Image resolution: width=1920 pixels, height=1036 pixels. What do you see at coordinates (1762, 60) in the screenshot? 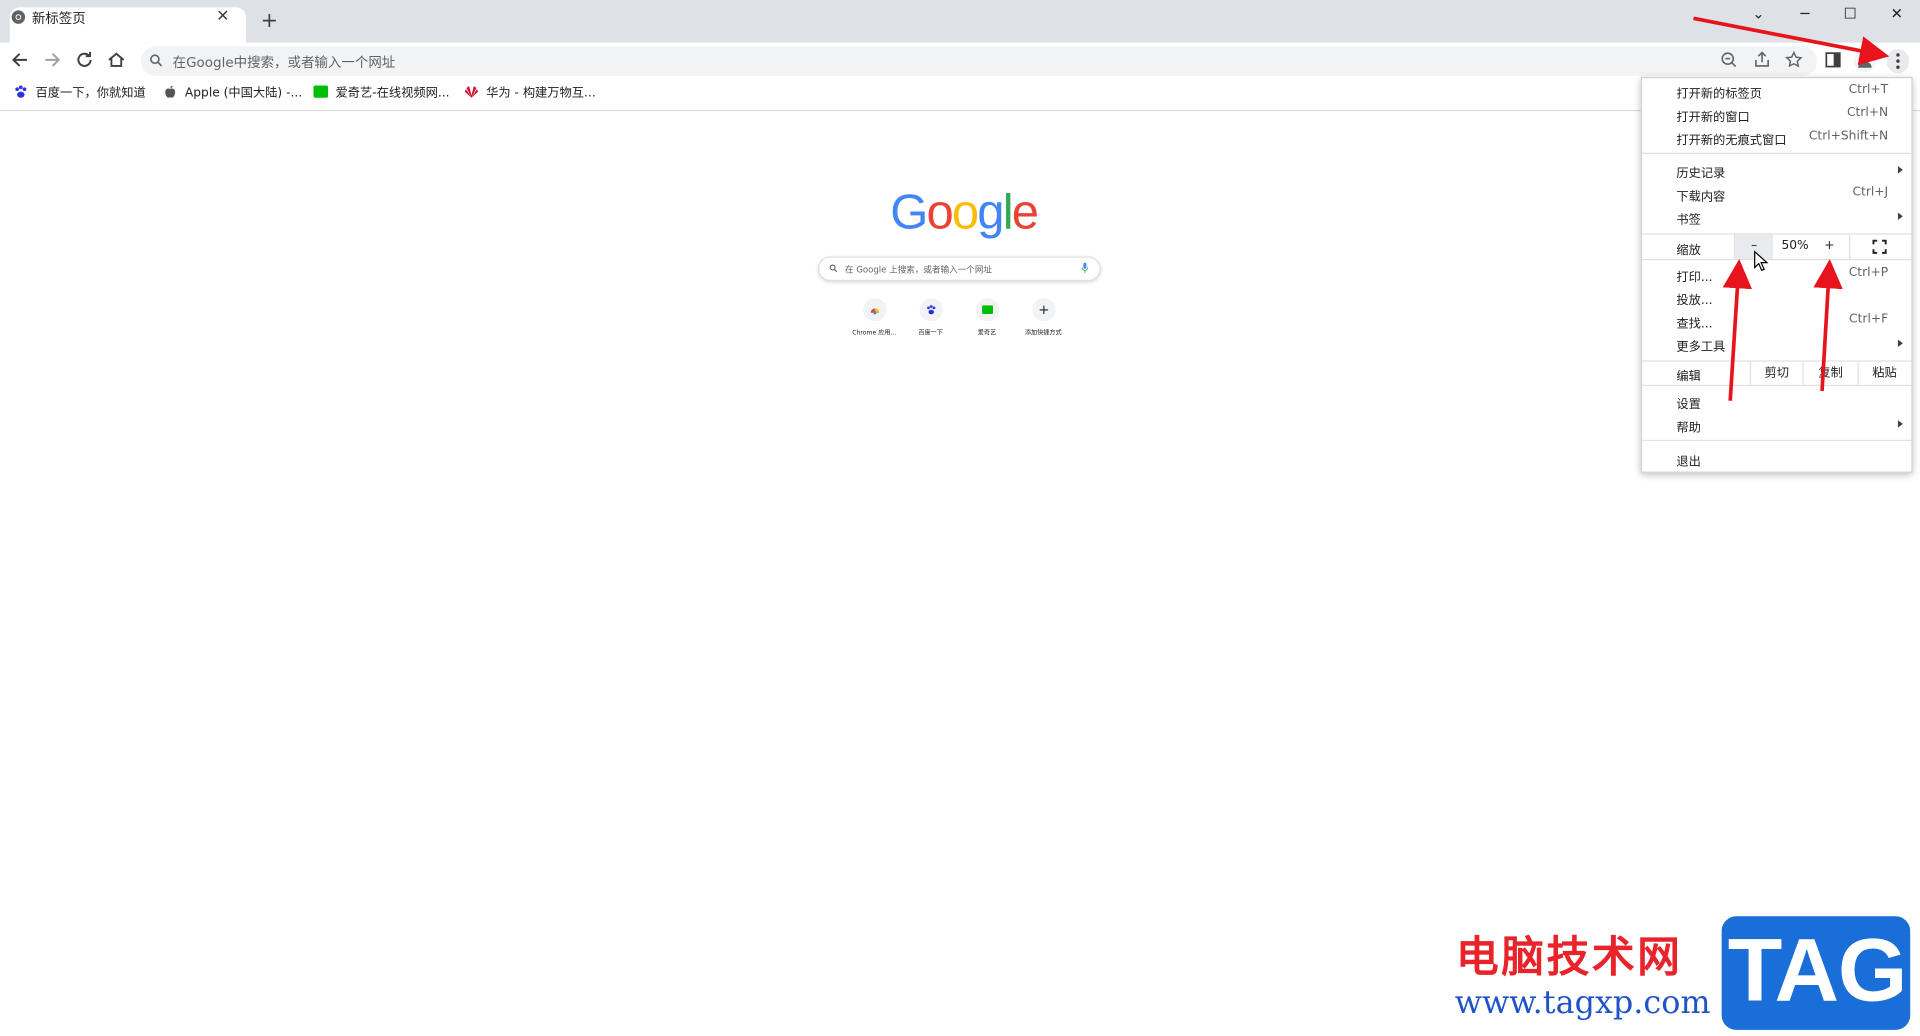
I see `share-icon` at bounding box center [1762, 60].